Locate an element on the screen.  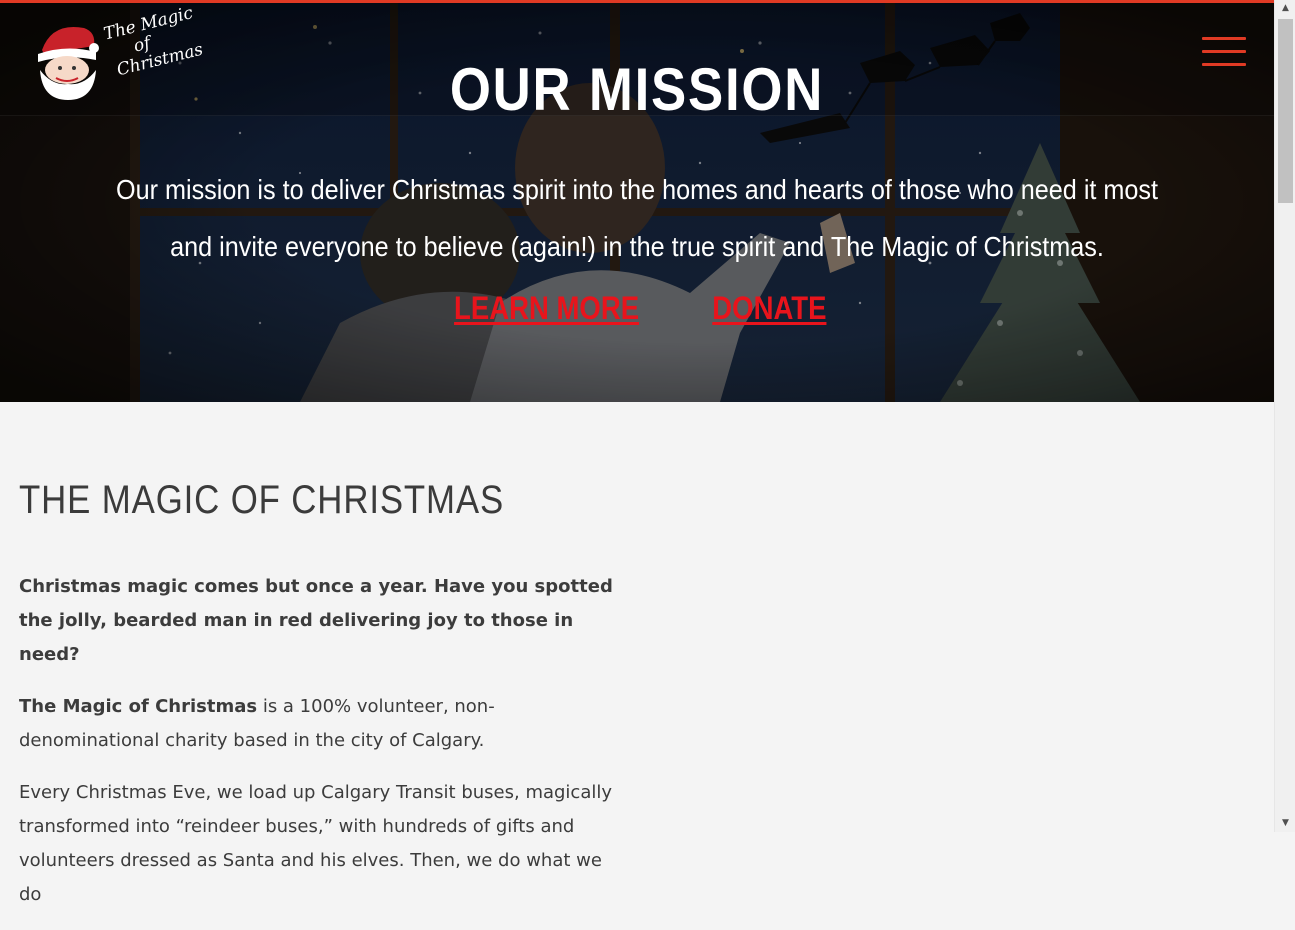
hamburger-menu-icon is located at coordinates (1224, 54).